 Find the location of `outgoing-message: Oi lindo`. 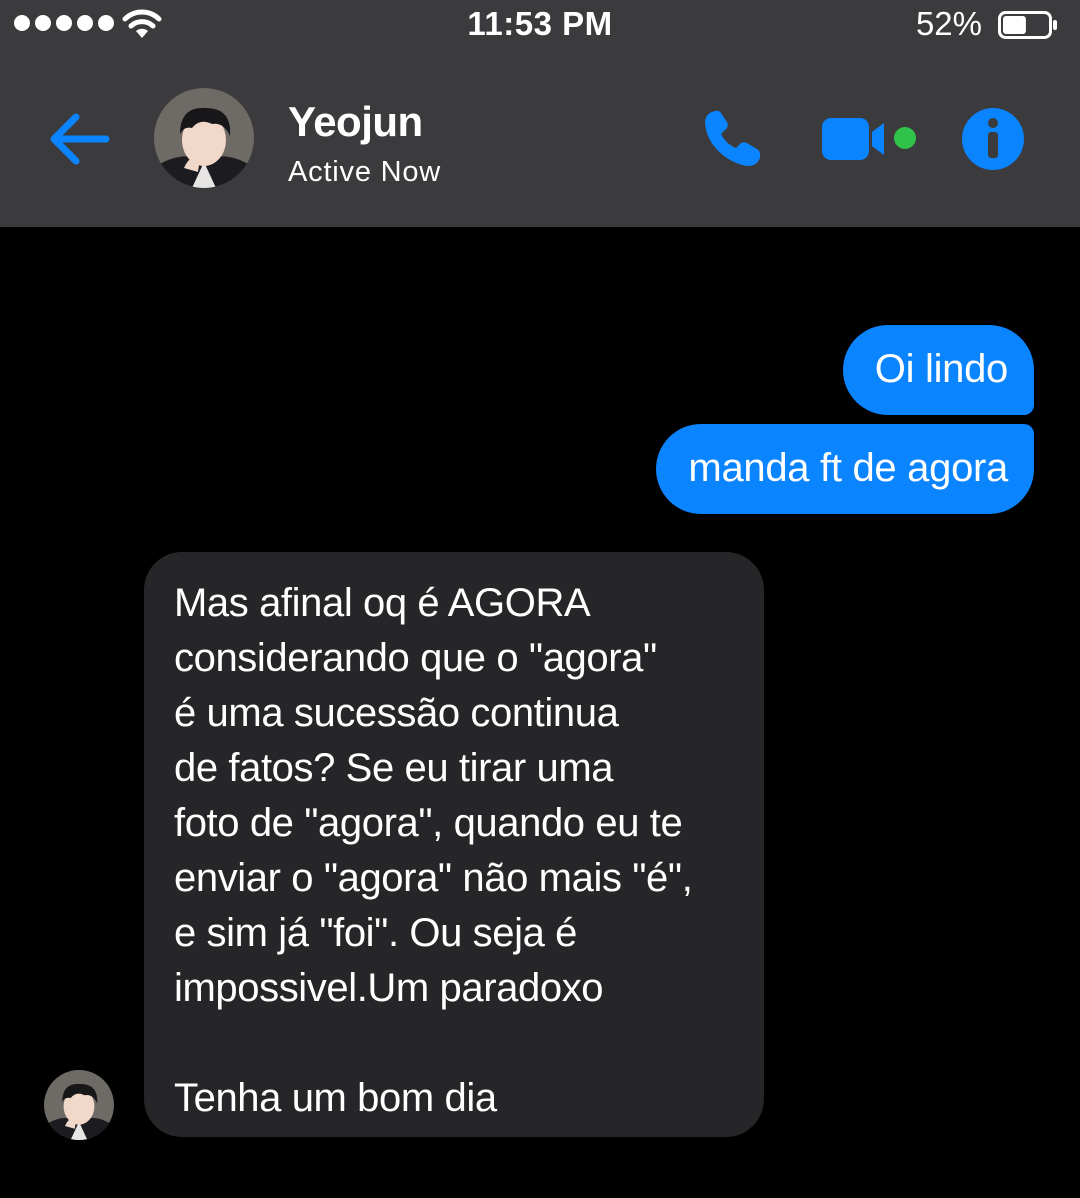

outgoing-message: Oi lindo is located at coordinates (938, 370).